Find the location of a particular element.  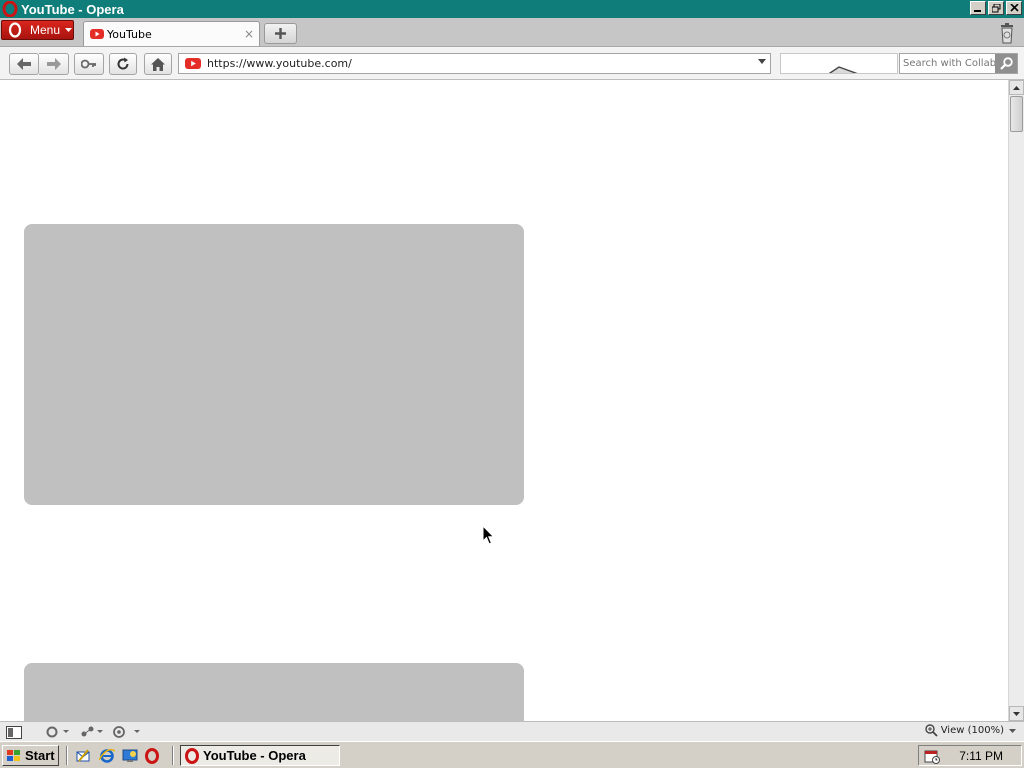

clock: 7:11 PM is located at coordinates (981, 755).